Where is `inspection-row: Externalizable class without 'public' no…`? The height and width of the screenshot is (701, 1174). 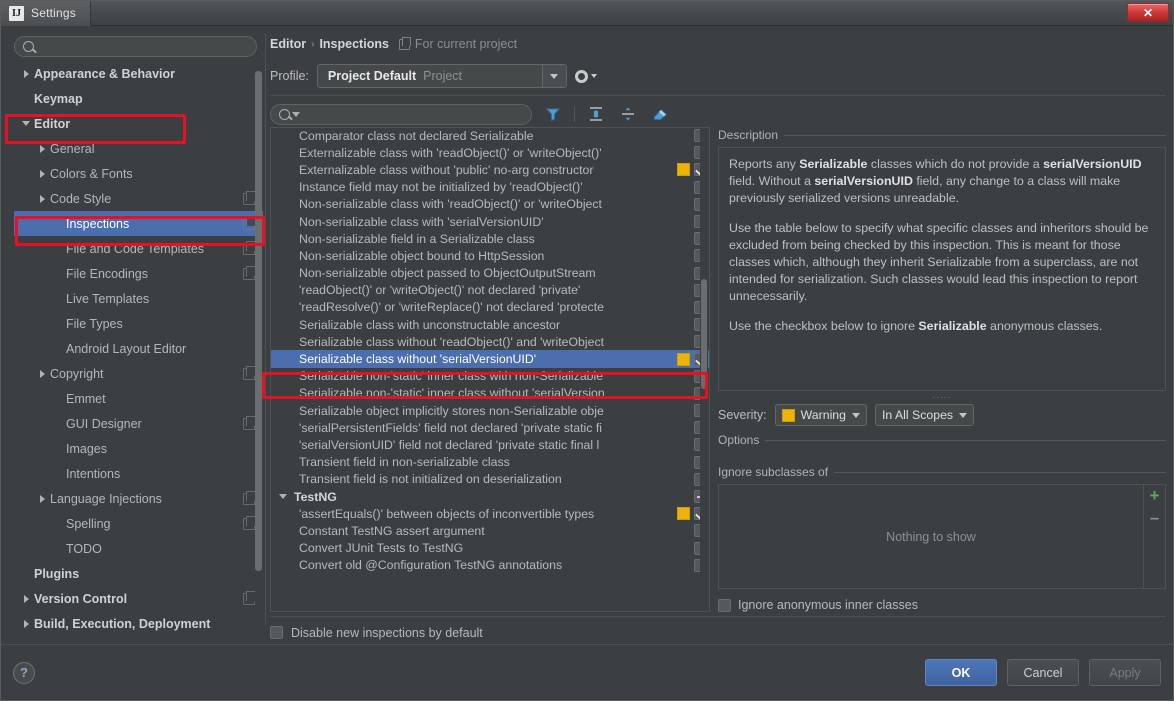 inspection-row: Externalizable class without 'public' no… is located at coordinates (490, 169).